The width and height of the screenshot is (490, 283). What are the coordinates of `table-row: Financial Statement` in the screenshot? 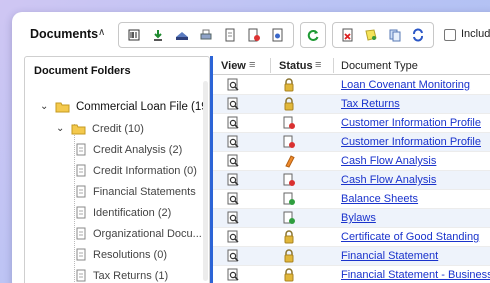 It's located at (351, 256).